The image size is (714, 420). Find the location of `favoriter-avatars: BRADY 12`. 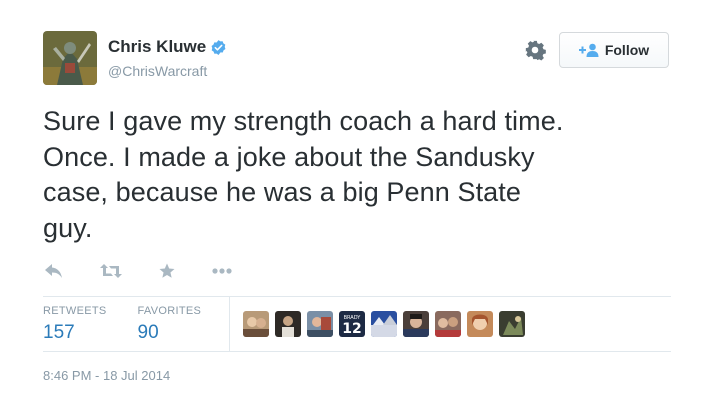

favoriter-avatars: BRADY 12 is located at coordinates (387, 324).